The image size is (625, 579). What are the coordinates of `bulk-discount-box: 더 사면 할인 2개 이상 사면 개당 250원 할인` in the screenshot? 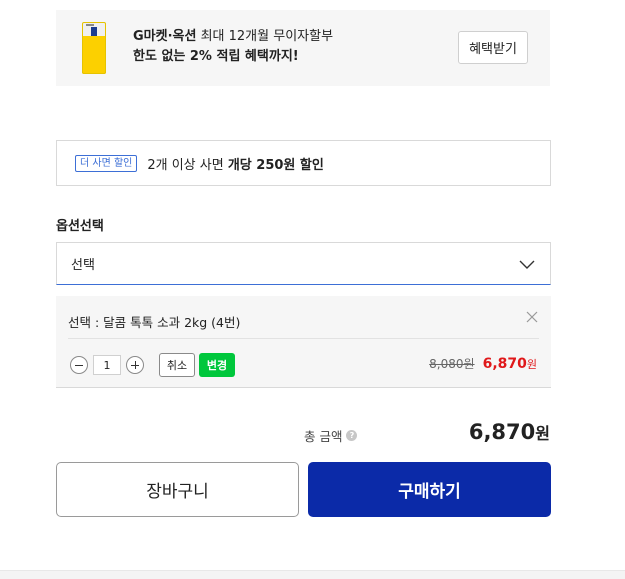 It's located at (303, 163).